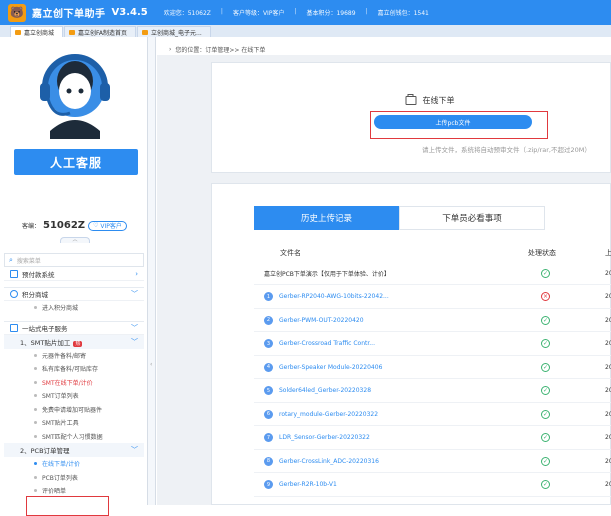 The image size is (611, 516). I want to click on column-upload: 上, so click(608, 253).